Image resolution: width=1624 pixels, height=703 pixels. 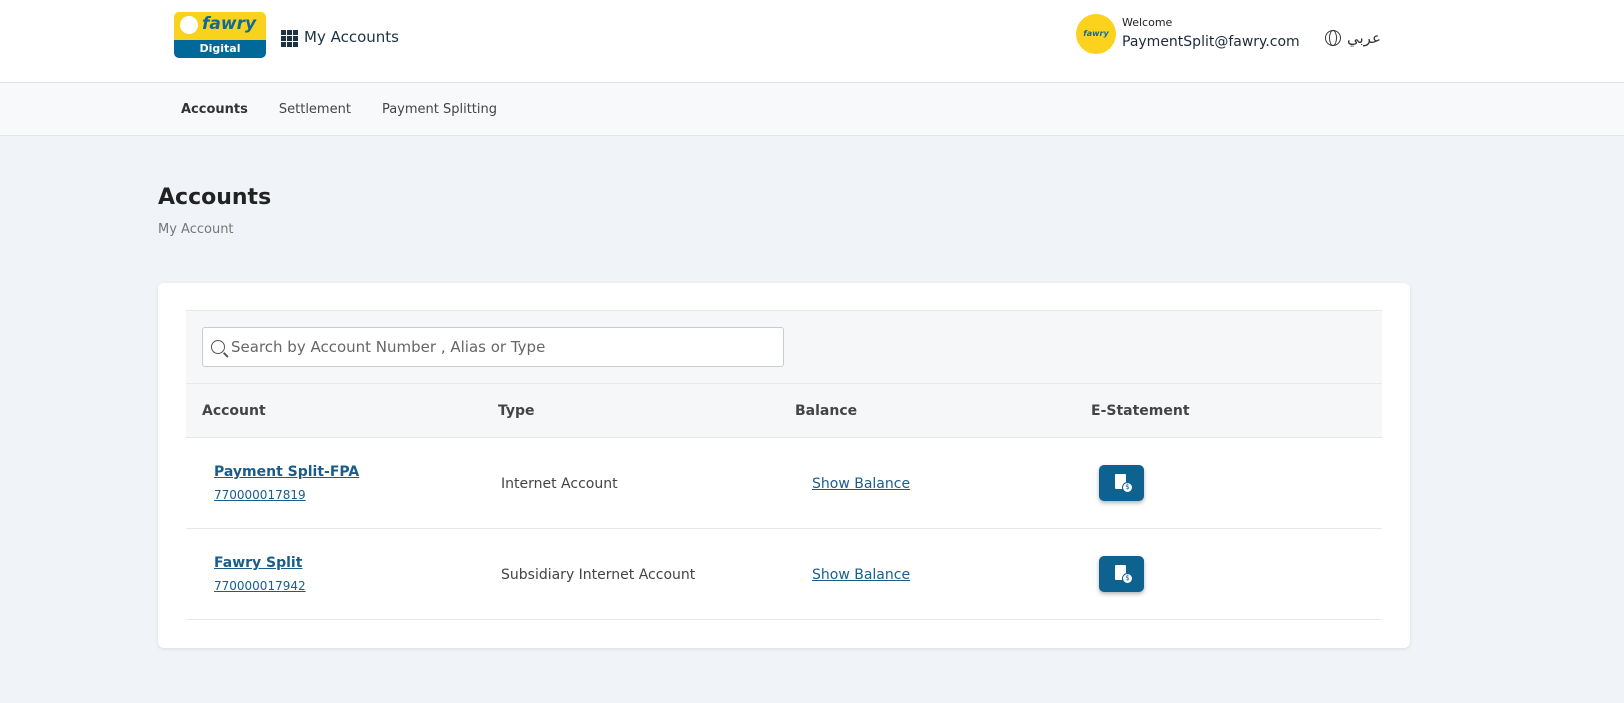 What do you see at coordinates (260, 495) in the screenshot?
I see `account-number-link: 770000017819` at bounding box center [260, 495].